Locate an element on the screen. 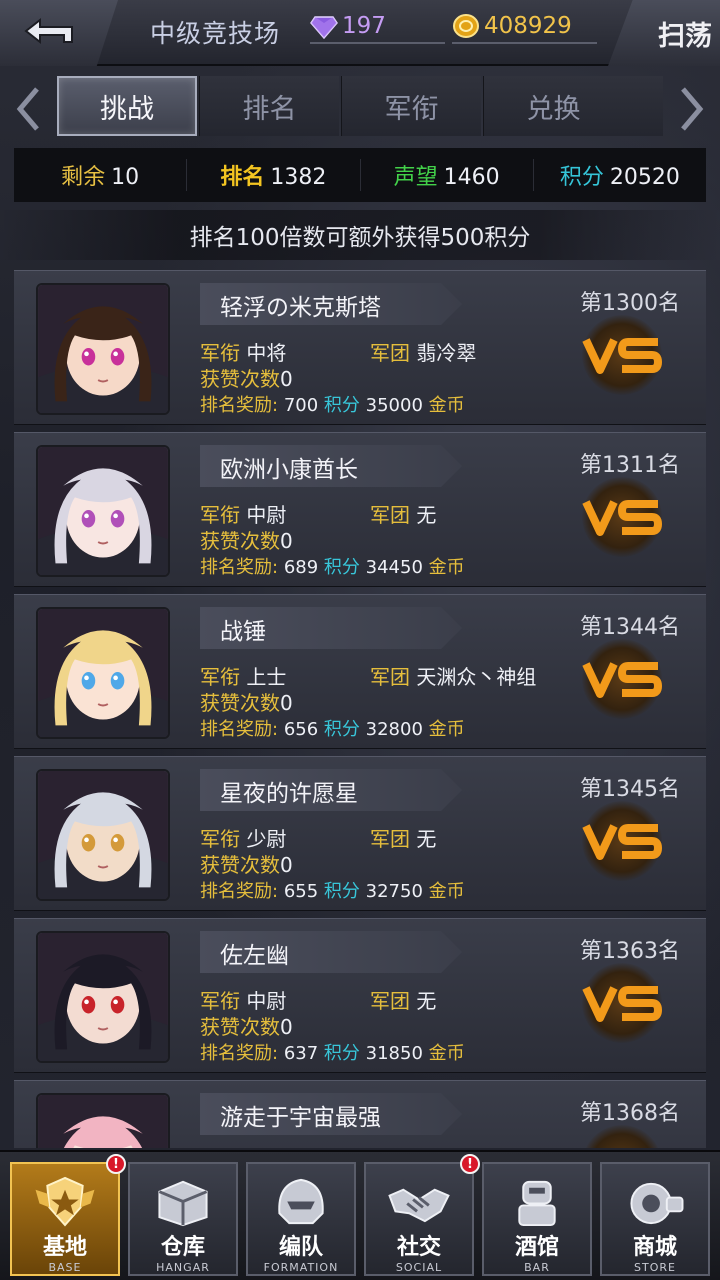  nav-label: 基地 is located at coordinates (64, 1247).